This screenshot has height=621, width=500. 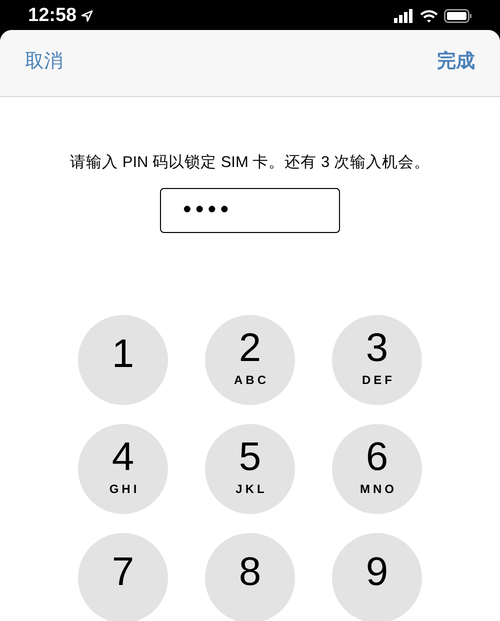 What do you see at coordinates (52, 16) in the screenshot?
I see `status-time: 12:58` at bounding box center [52, 16].